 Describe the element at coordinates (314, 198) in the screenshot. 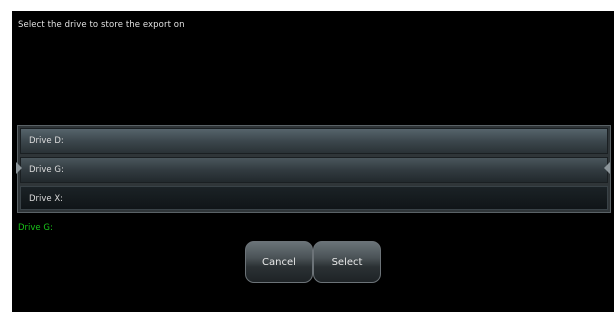

I see `drive-list-item: Drive X:` at that location.